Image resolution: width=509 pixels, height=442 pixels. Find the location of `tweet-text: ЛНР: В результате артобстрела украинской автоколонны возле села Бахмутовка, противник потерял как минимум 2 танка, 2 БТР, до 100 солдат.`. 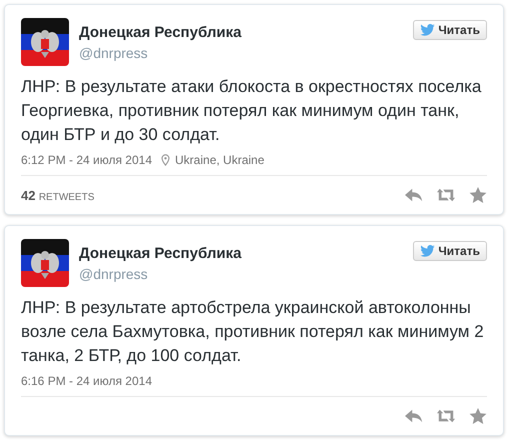

tweet-text: ЛНР: В результате артобстрела украинской автоколонны возле села Бахмутовка, противник потерял как минимум 2 танка, 2 БТР, до 100 солдат. is located at coordinates (253, 332).